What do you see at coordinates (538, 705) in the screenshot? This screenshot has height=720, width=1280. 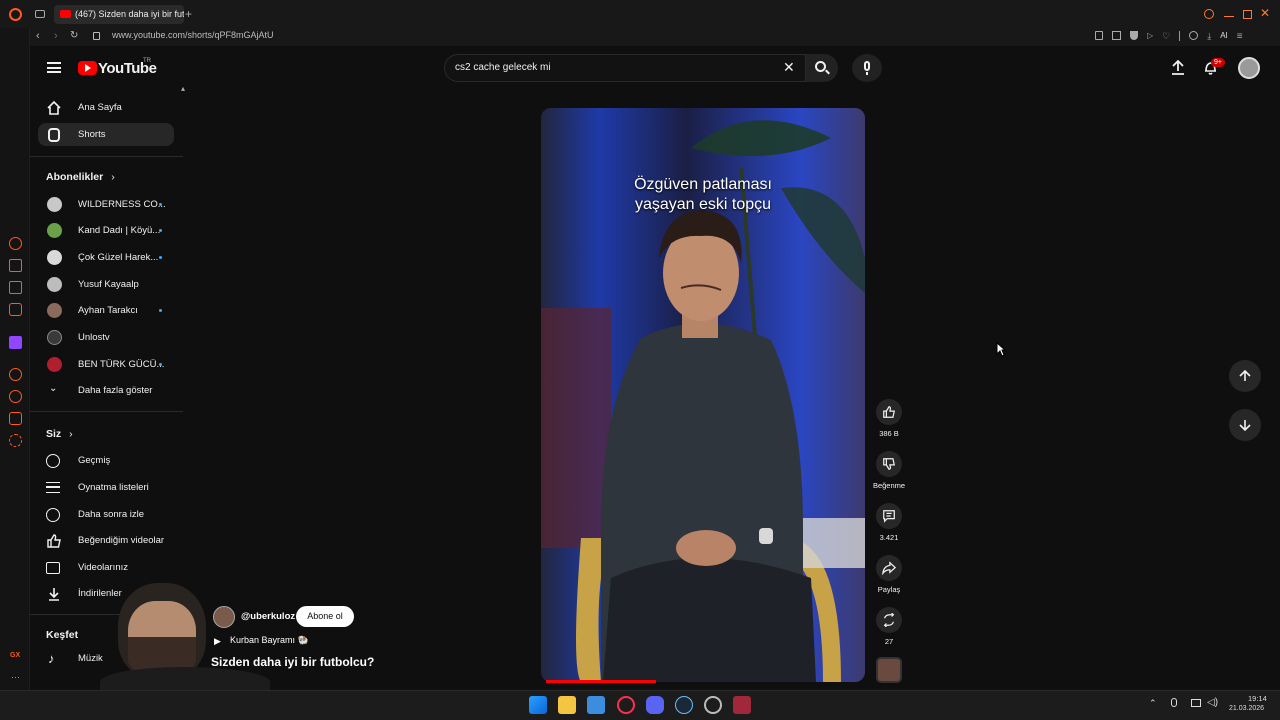 I see `start-button-icon` at bounding box center [538, 705].